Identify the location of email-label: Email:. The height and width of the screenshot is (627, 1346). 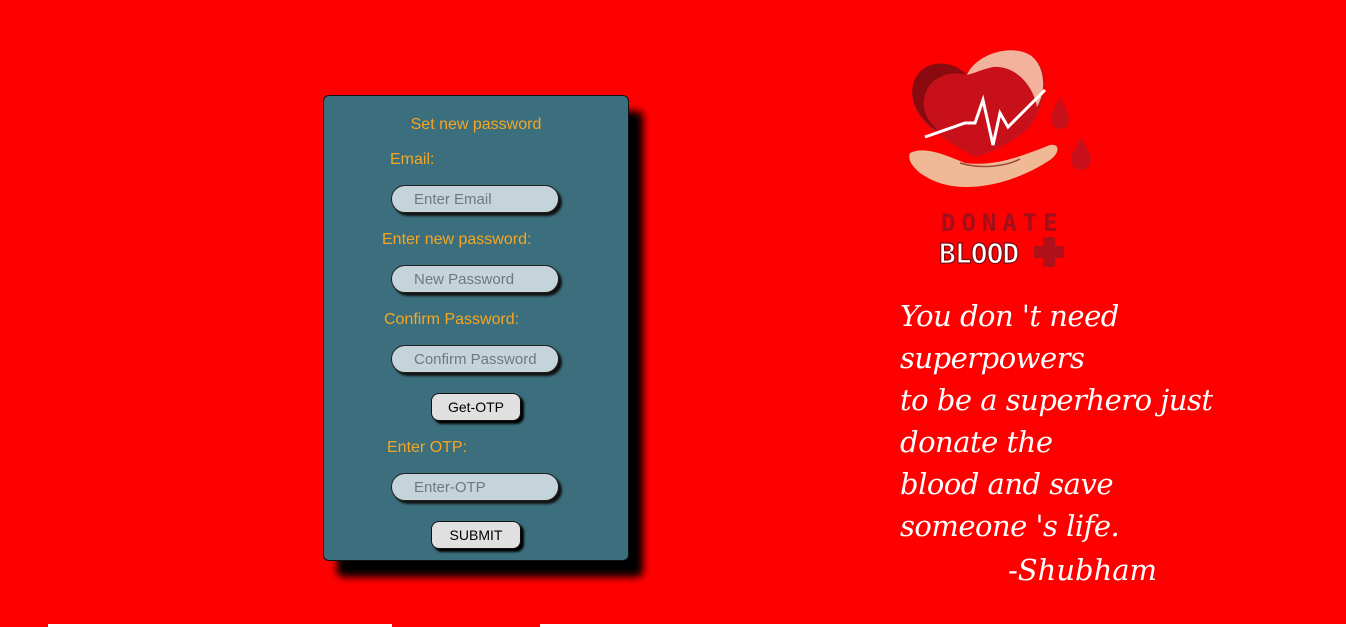
(412, 159).